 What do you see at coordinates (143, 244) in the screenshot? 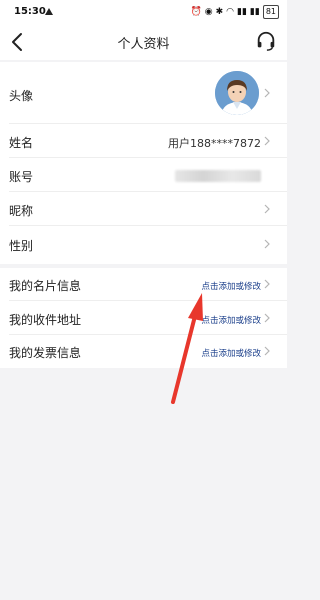
I see `gender-row: 性别` at bounding box center [143, 244].